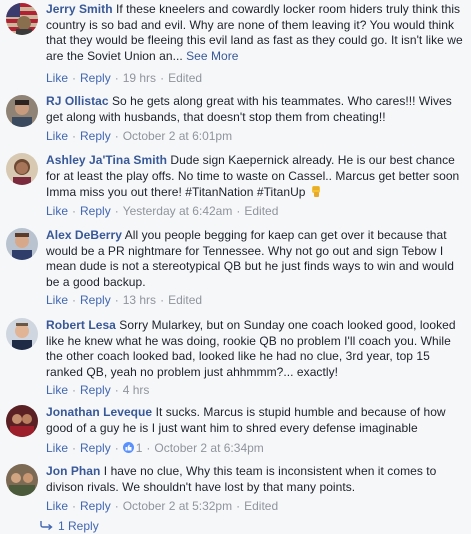 The height and width of the screenshot is (534, 471). Describe the element at coordinates (84, 235) in the screenshot. I see `comment-author: Alex DeBerry` at that location.